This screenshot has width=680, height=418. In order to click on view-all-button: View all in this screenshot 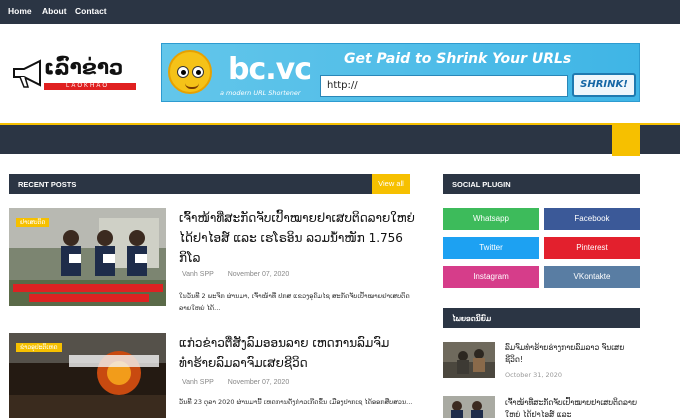, I will do `click(391, 184)`.